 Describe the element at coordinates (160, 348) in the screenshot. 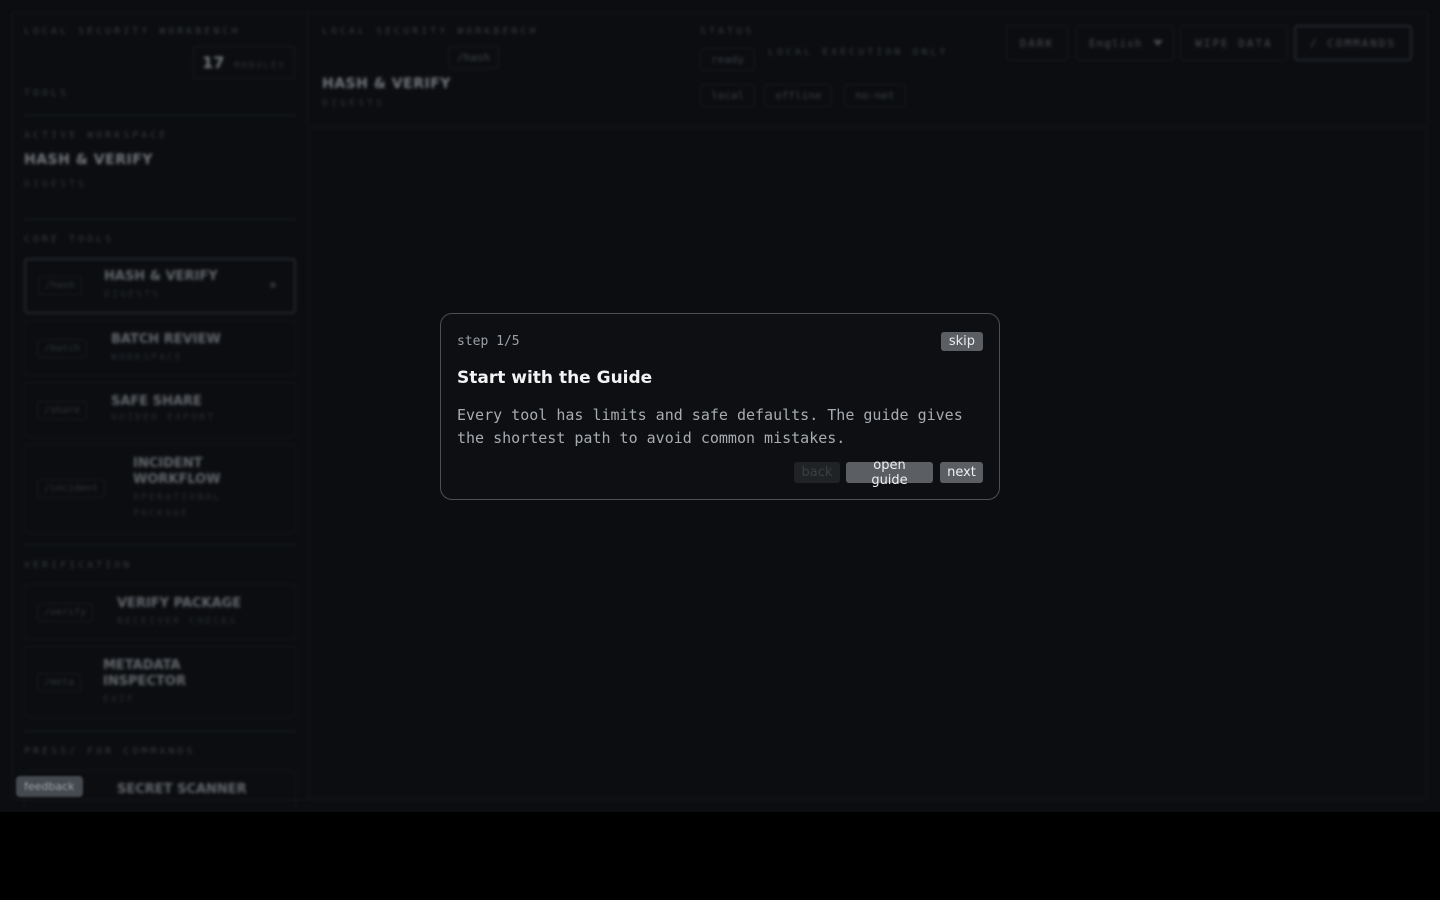

I see `tool-batch-review: /batch BATCH REVIEW WORKSPACE` at that location.